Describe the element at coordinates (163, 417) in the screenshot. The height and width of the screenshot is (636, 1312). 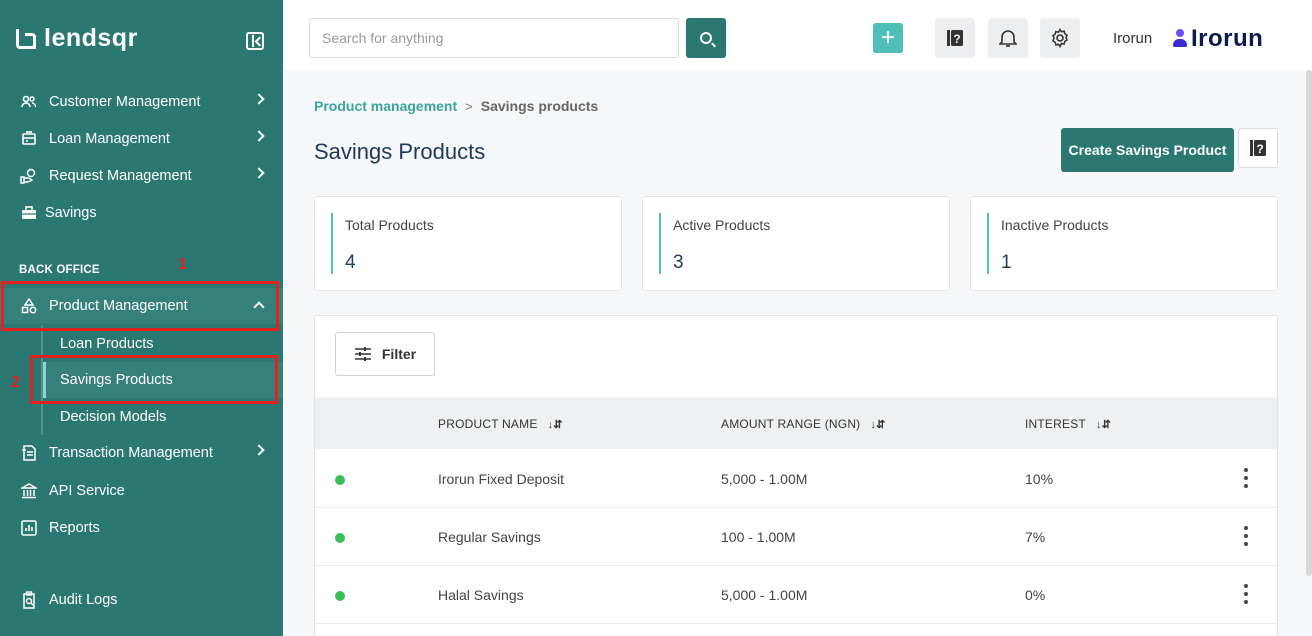
I see `sidebar-subitem-decision-models: Decision Models` at that location.